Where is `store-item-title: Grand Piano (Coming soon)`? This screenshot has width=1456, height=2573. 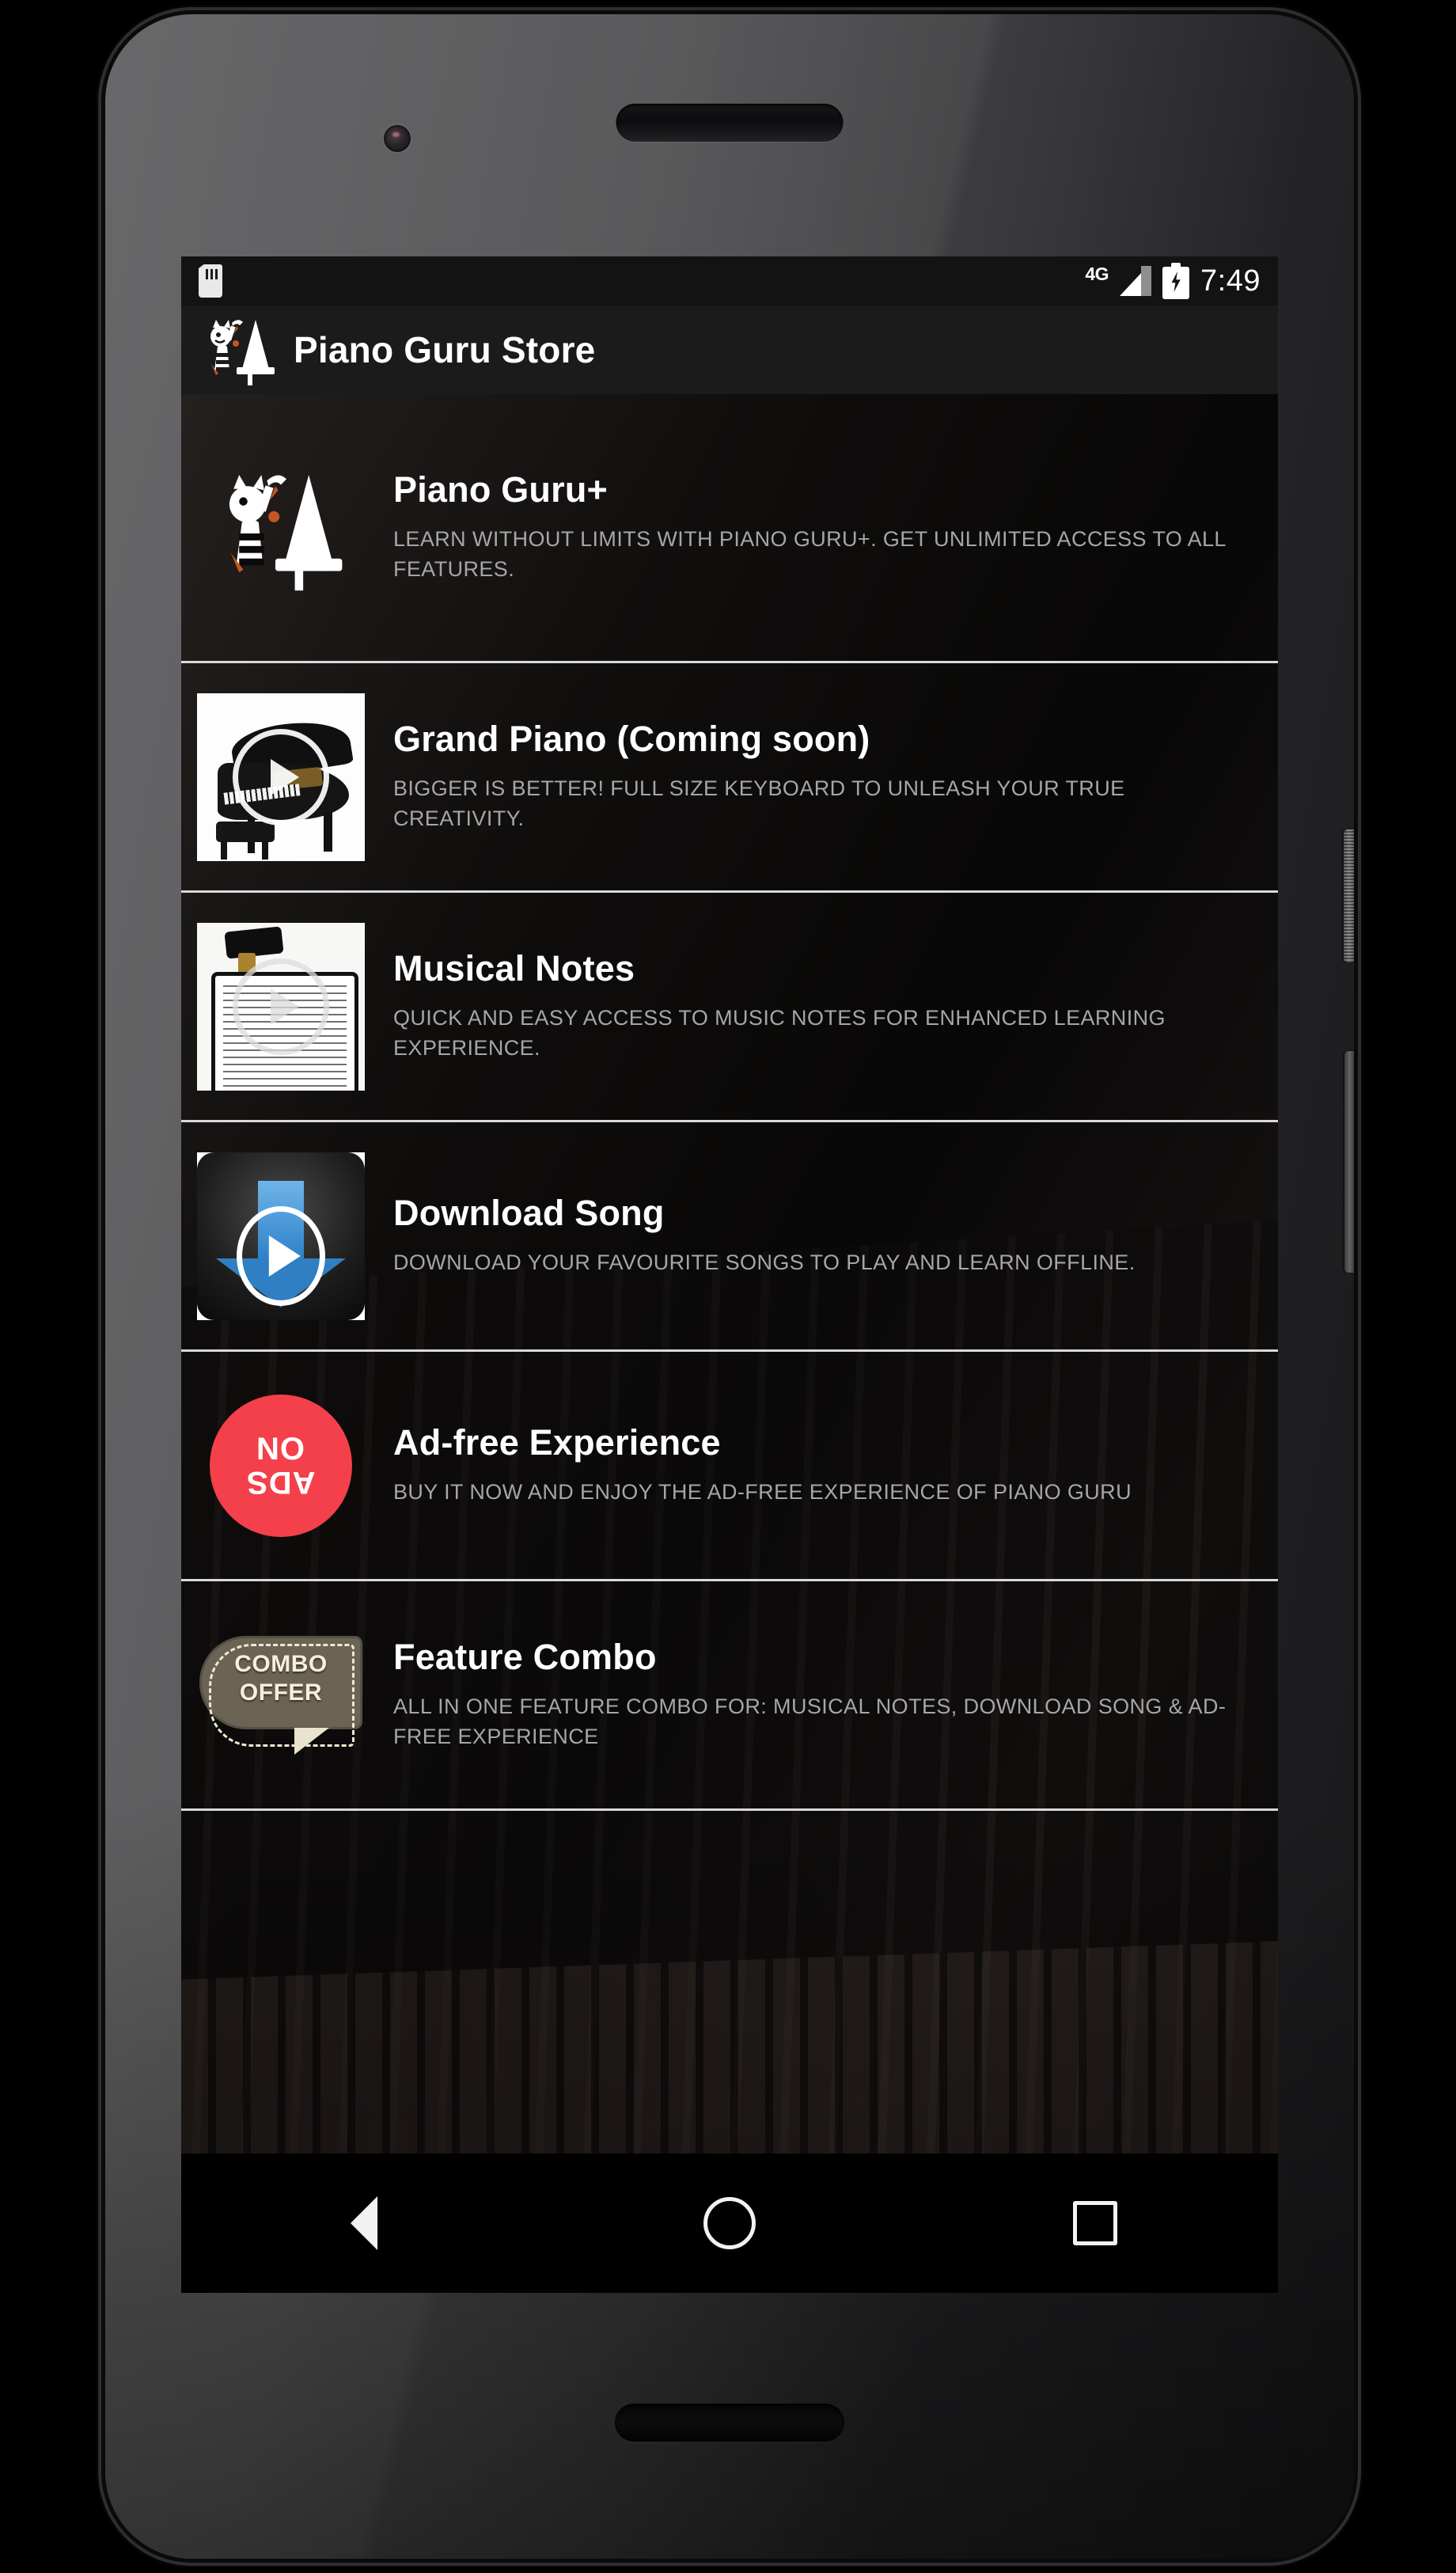
store-item-title: Grand Piano (Coming soon) is located at coordinates (631, 738).